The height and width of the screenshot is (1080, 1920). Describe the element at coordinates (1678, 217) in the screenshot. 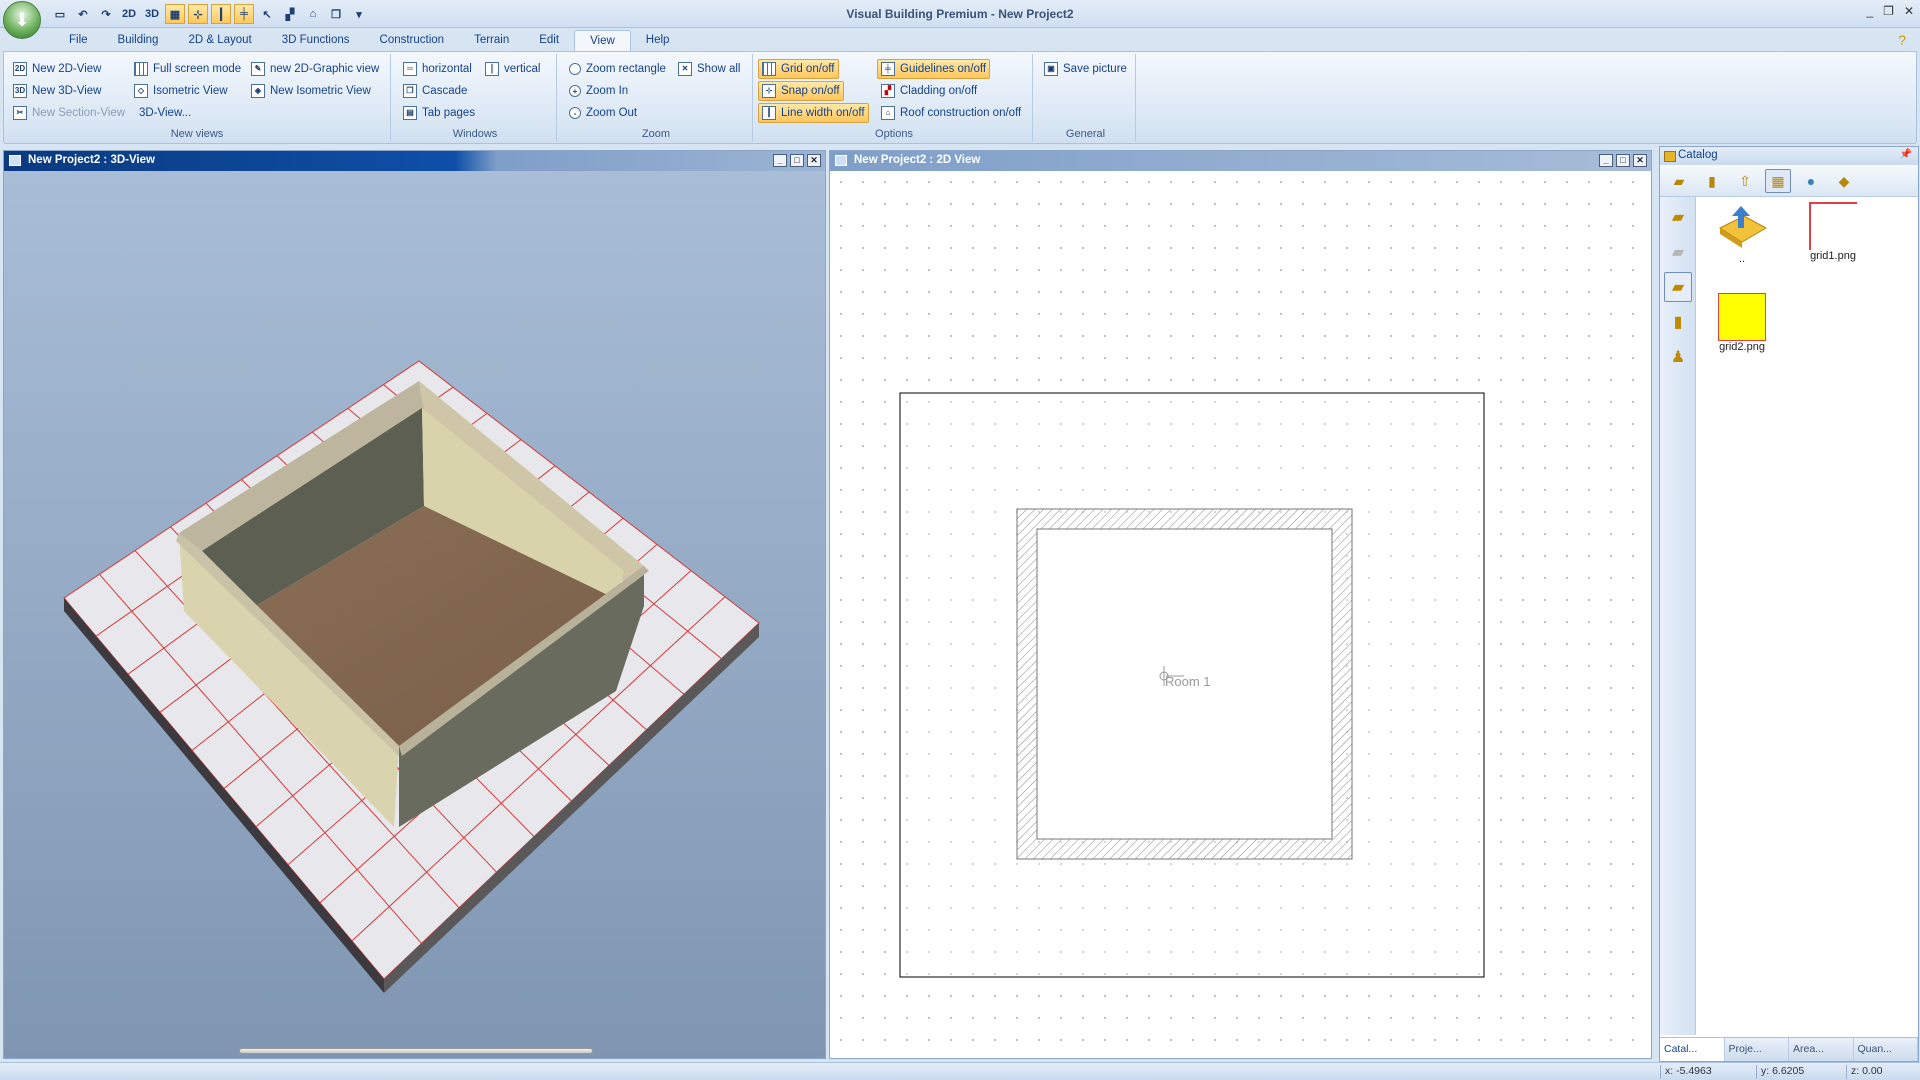

I see `catalog-side-textures-icon: ▰` at that location.